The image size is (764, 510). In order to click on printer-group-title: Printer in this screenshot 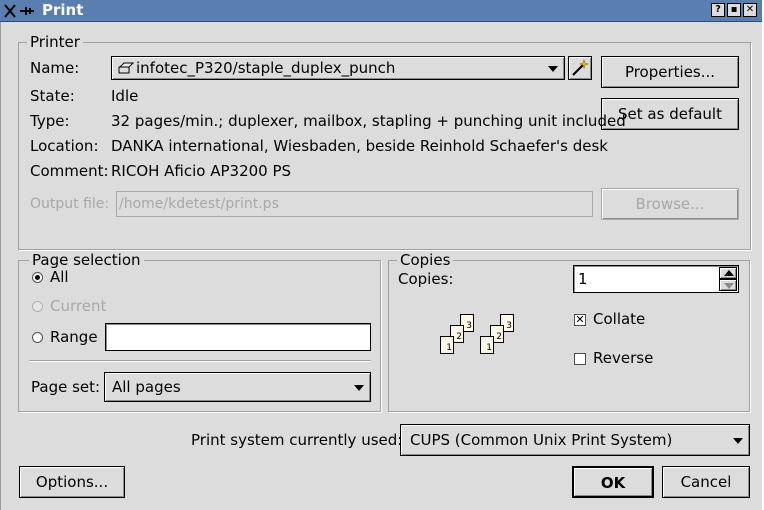, I will do `click(55, 42)`.